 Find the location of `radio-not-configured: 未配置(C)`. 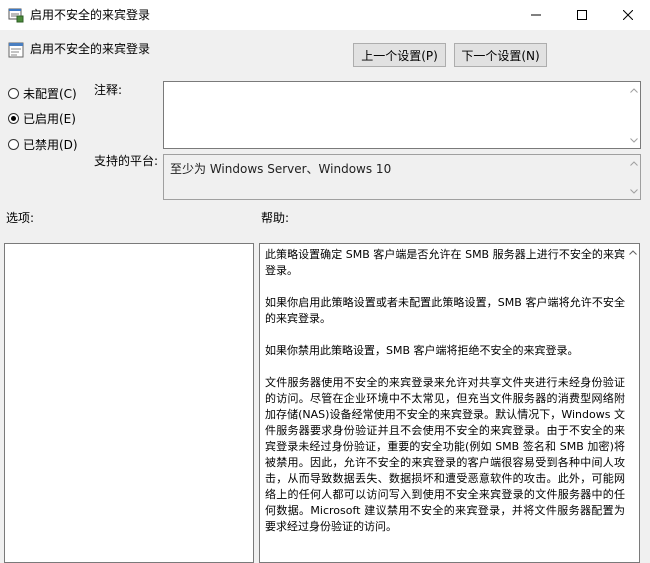

radio-not-configured: 未配置(C) is located at coordinates (42, 93).